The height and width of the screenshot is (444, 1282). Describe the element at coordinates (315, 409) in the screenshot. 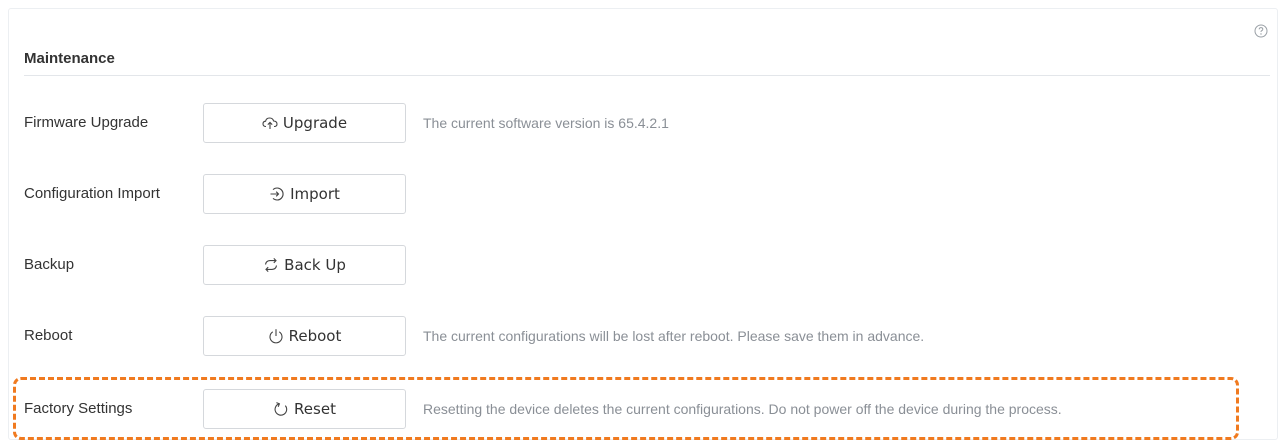

I see `reset-button-label: Reset` at that location.